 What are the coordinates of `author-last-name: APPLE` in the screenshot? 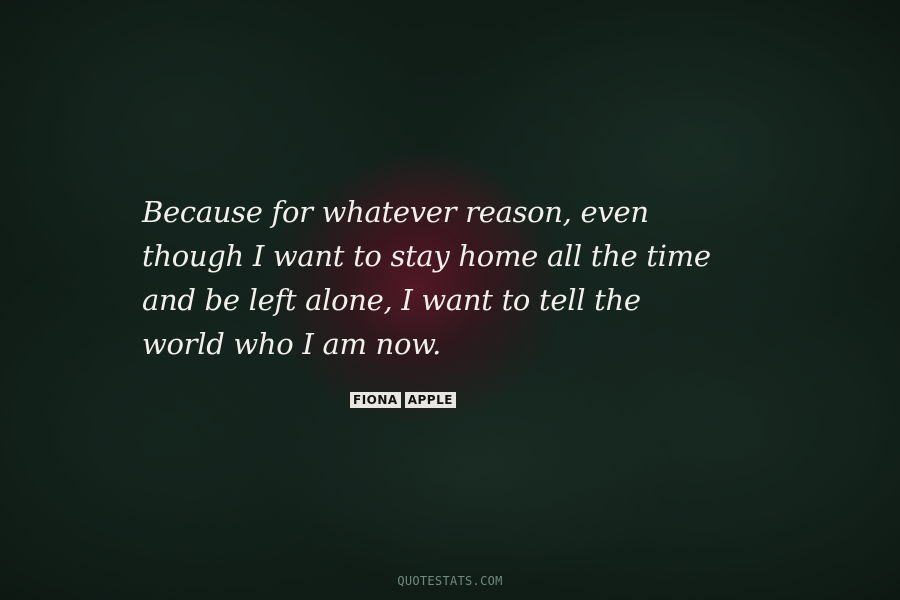 It's located at (430, 400).